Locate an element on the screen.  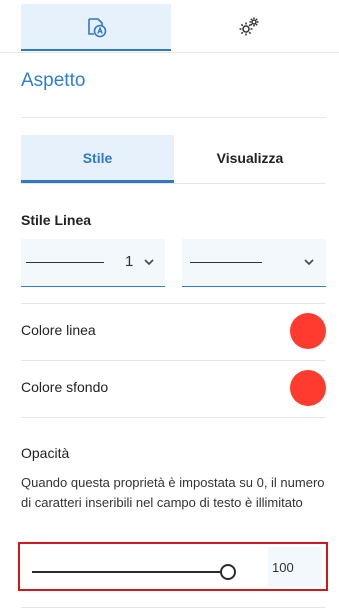
line-sample is located at coordinates (65, 262).